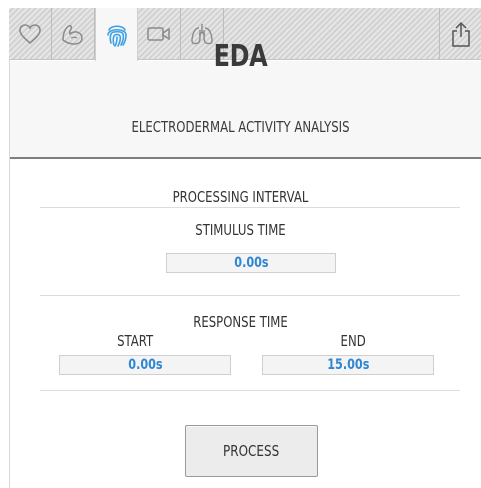 The image size is (481, 488). I want to click on stimulus-time-value: 0.00s, so click(251, 263).